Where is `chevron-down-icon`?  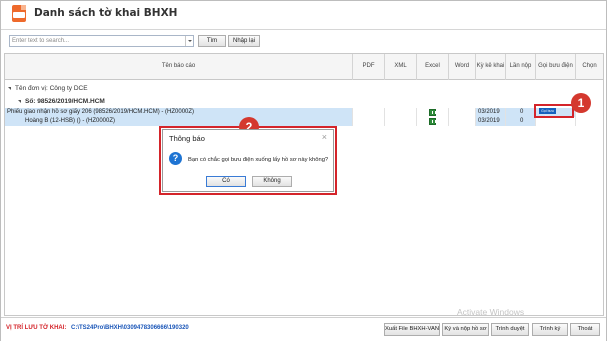
chevron-down-icon is located at coordinates (189, 41).